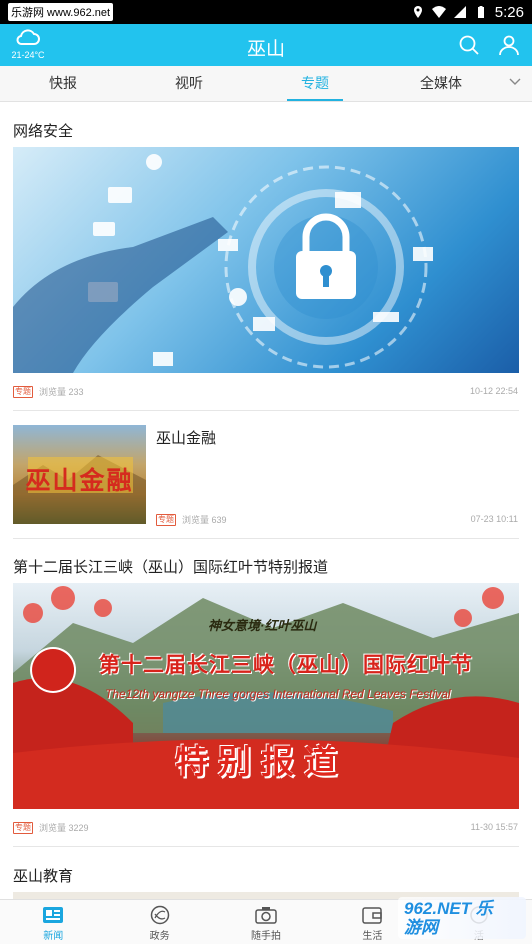 The height and width of the screenshot is (944, 532). I want to click on signal-icon, so click(459, 12).